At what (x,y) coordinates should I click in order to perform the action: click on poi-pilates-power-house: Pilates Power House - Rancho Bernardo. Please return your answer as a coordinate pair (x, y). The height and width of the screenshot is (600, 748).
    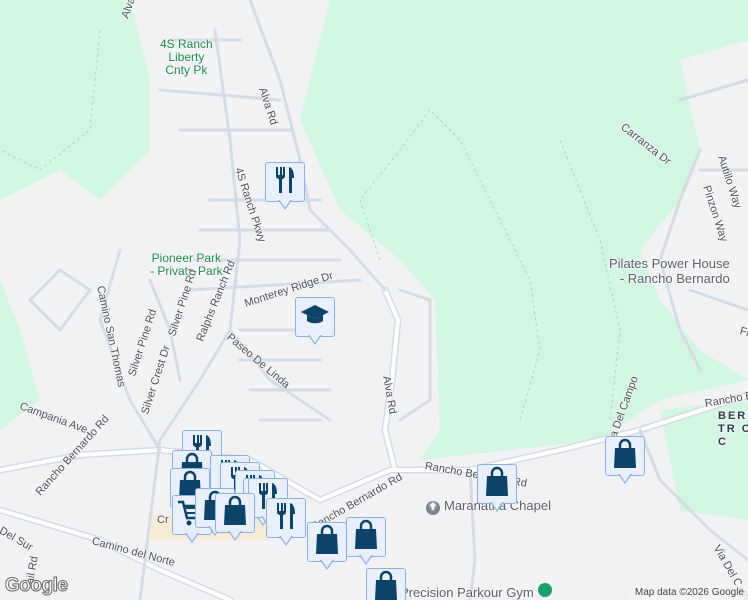
    Looking at the image, I should click on (669, 271).